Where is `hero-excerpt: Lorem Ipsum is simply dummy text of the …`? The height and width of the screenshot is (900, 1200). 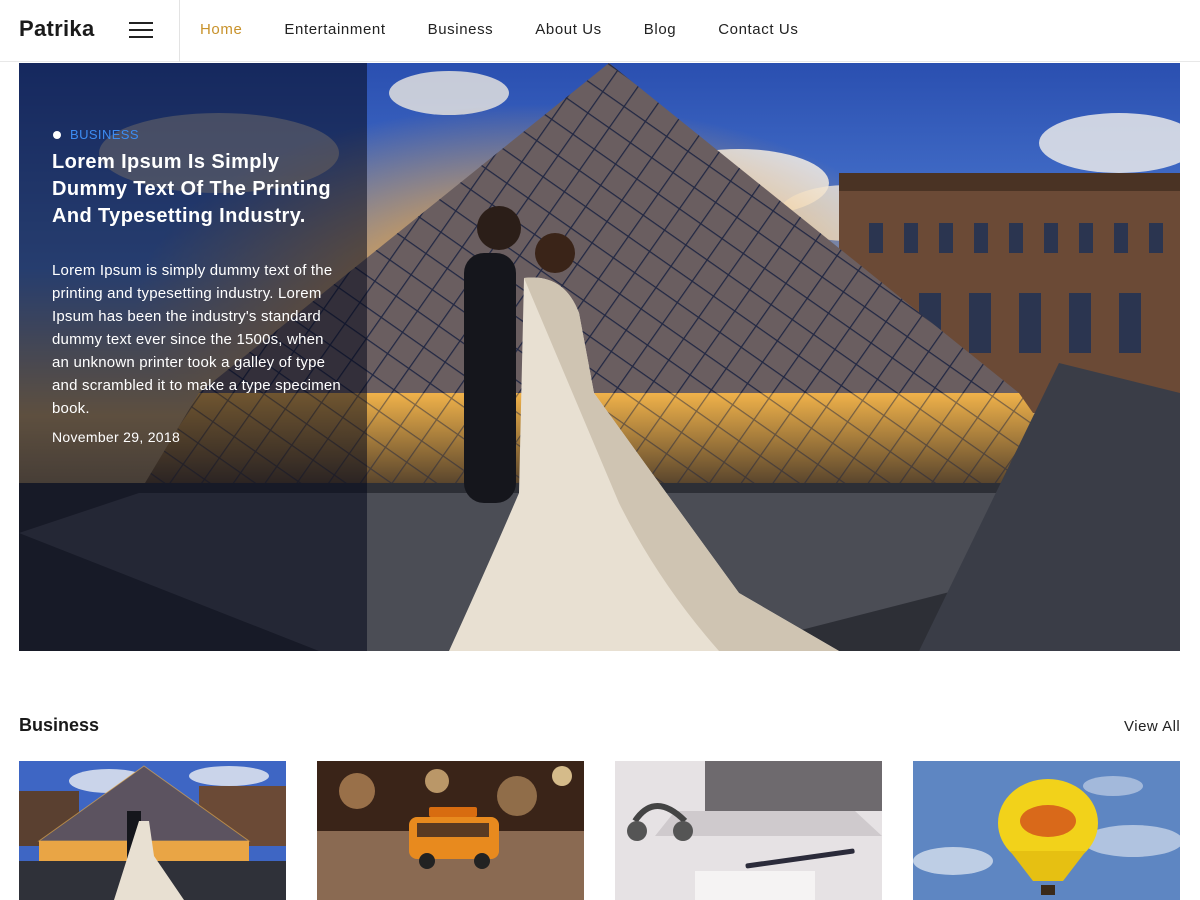 hero-excerpt: Lorem Ipsum is simply dummy text of the … is located at coordinates (196, 339).